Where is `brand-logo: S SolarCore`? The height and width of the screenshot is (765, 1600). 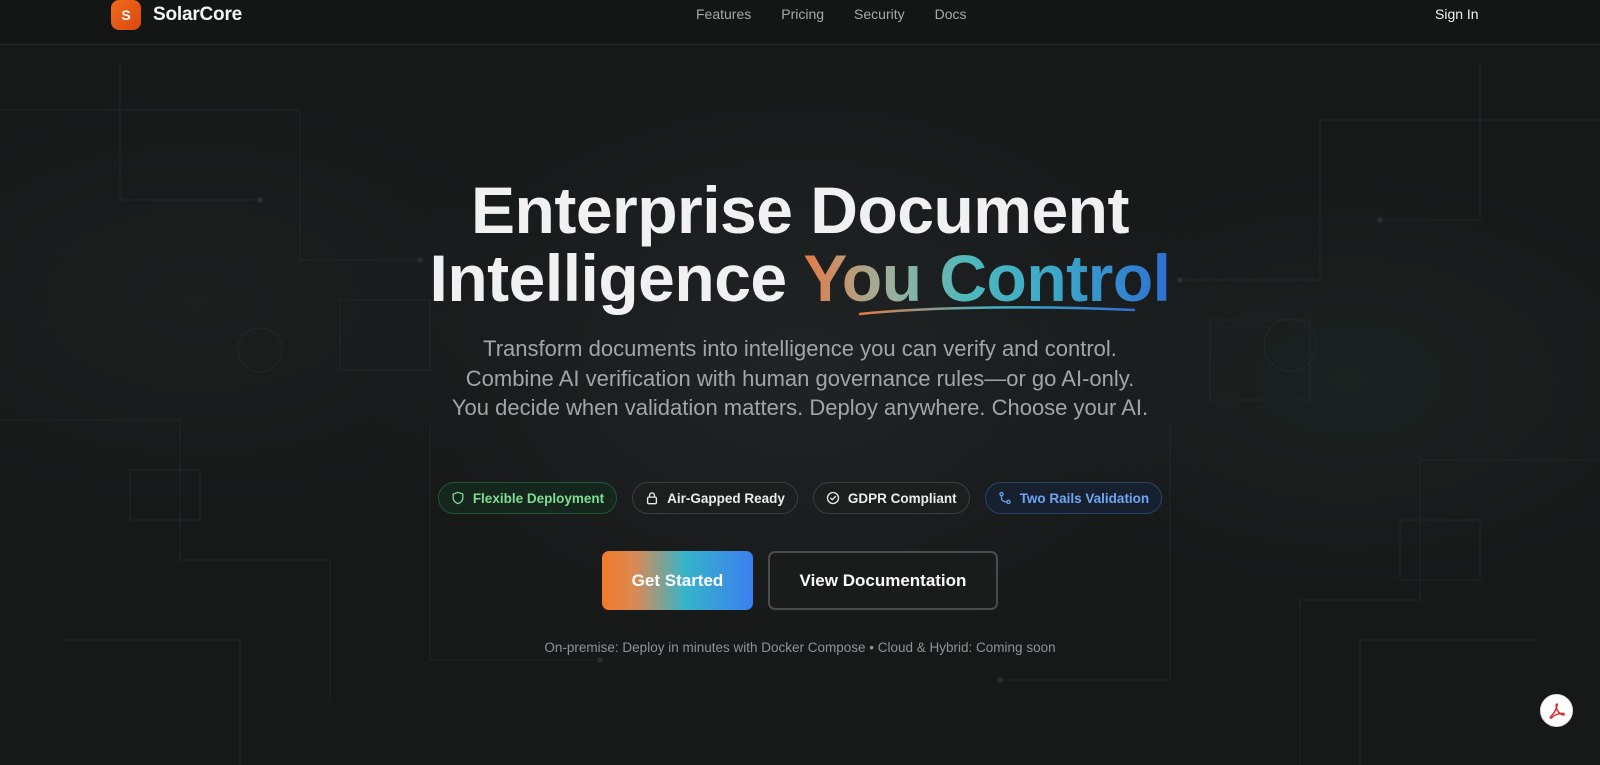 brand-logo: S SolarCore is located at coordinates (176, 15).